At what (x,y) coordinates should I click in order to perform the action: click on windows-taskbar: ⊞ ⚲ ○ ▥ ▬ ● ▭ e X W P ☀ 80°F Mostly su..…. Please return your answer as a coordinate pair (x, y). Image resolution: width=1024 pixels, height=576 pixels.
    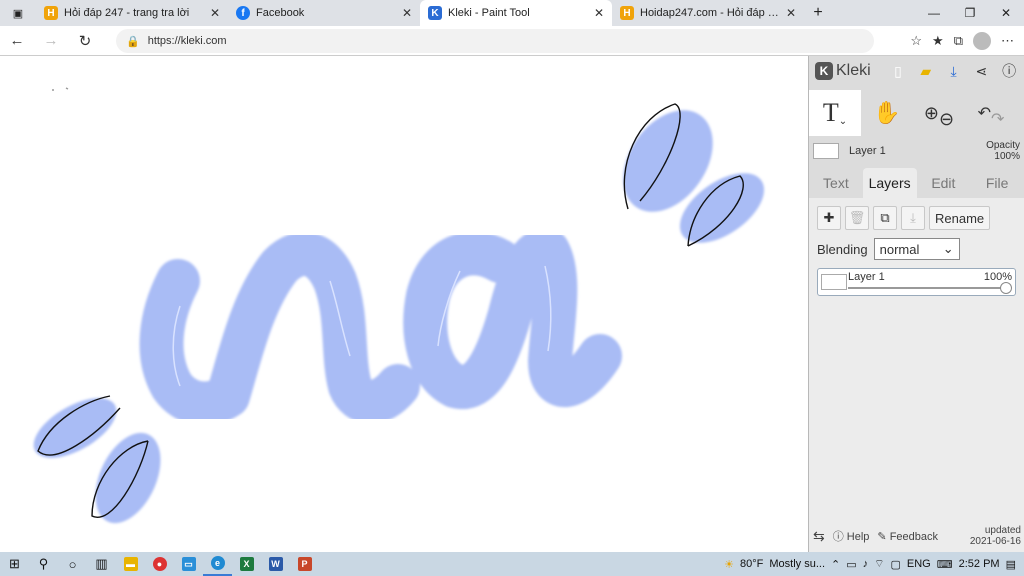
    Looking at the image, I should click on (512, 564).